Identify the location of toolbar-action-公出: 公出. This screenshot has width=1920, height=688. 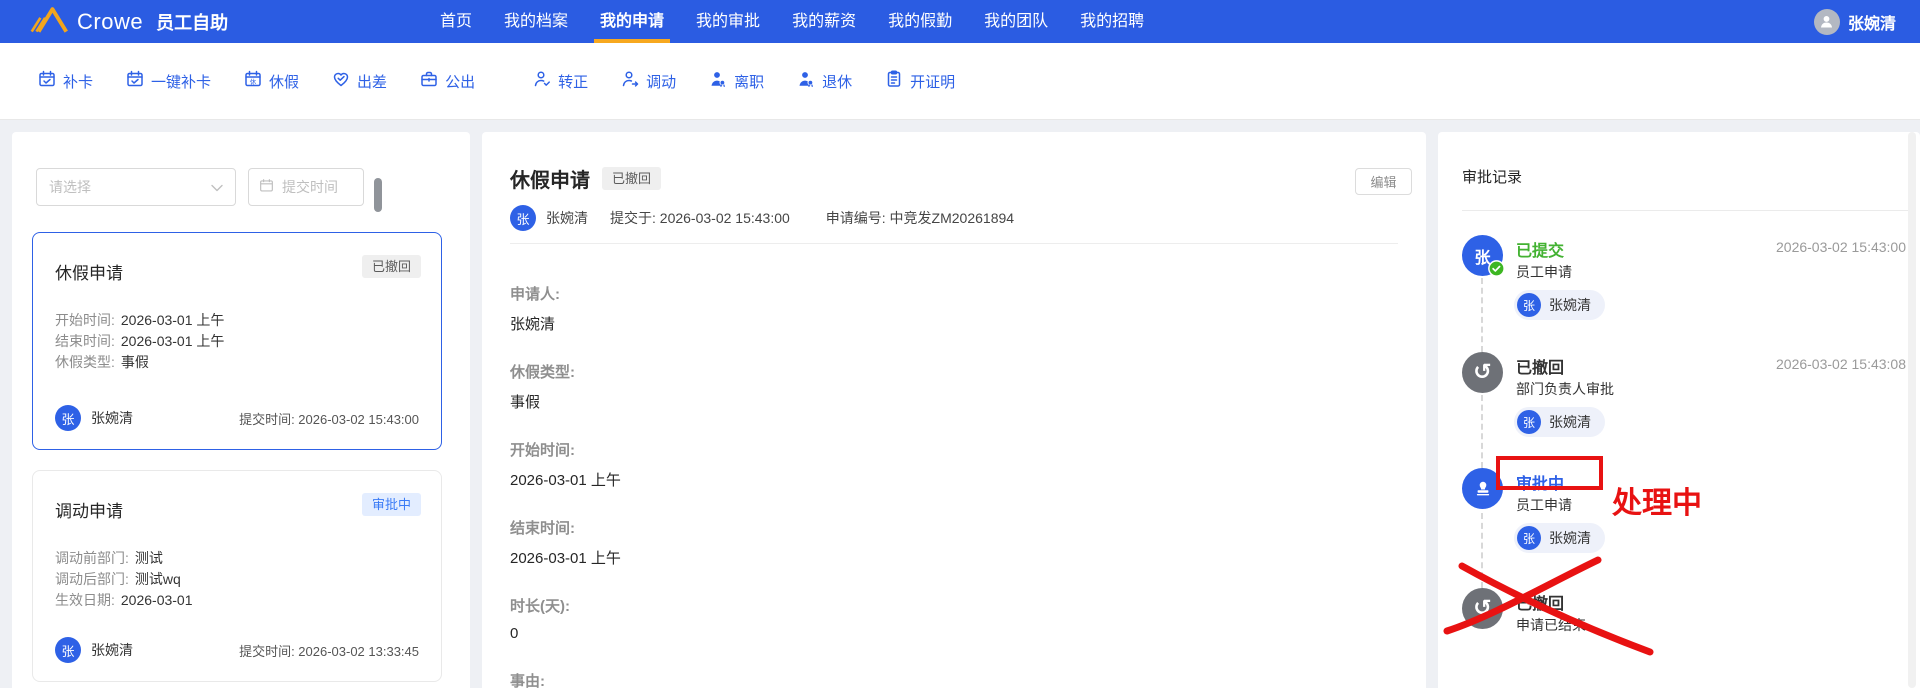
(447, 81).